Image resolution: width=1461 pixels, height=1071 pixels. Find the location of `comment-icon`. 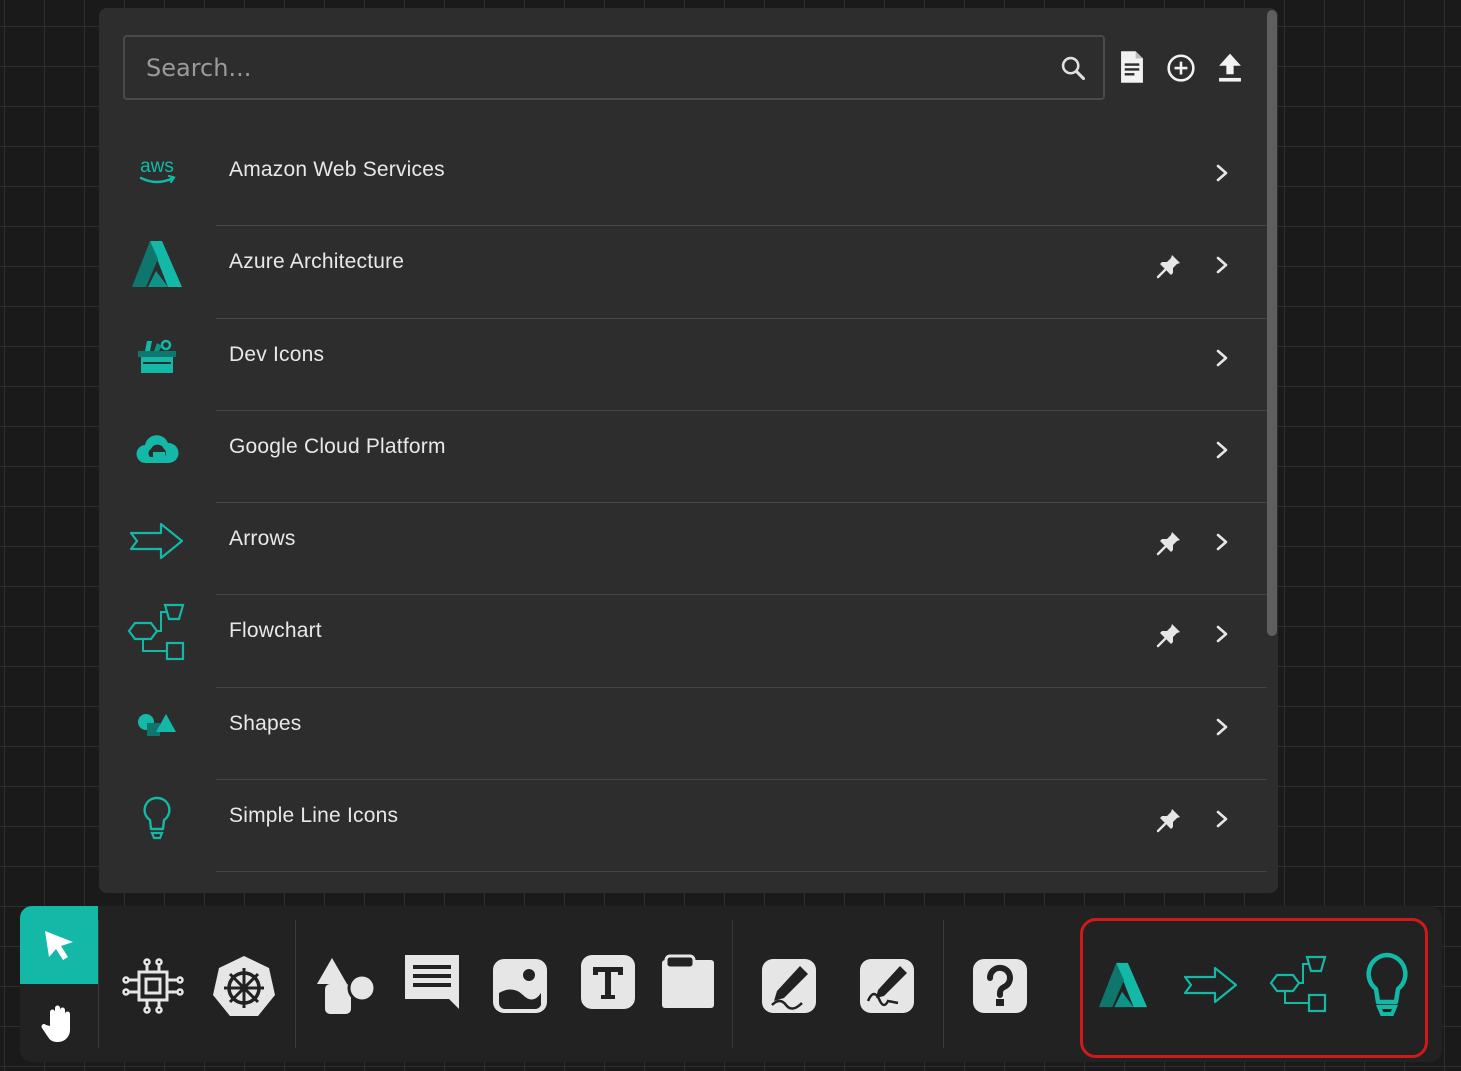

comment-icon is located at coordinates (432, 982).